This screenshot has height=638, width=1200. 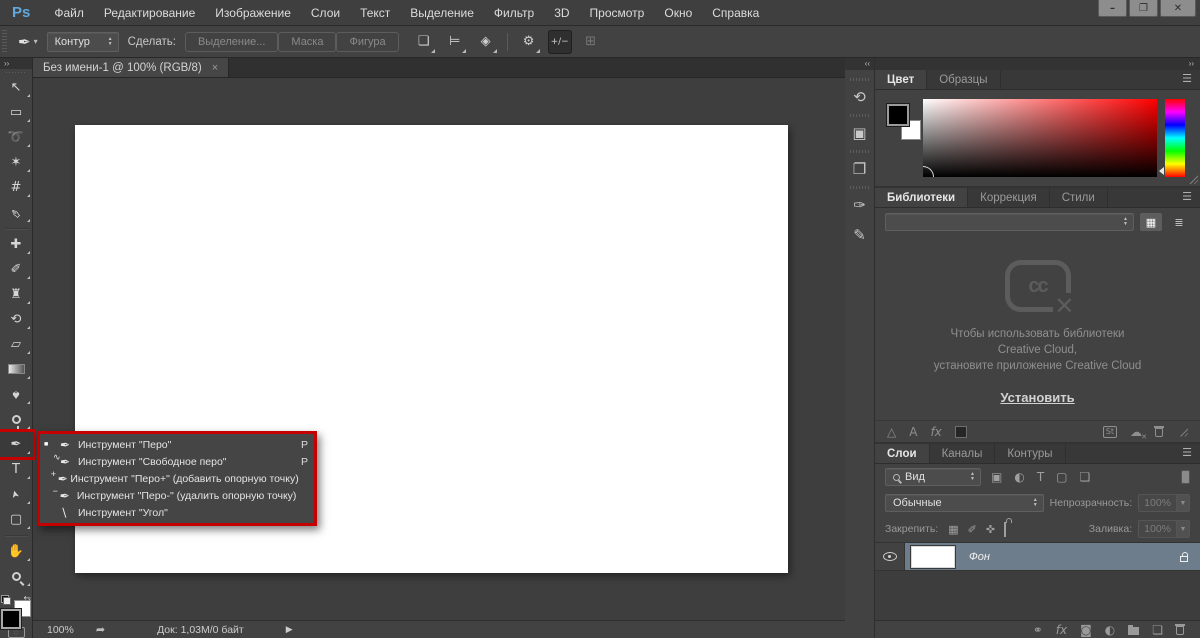 What do you see at coordinates (1143, 8) in the screenshot?
I see `restore-button: ❐` at bounding box center [1143, 8].